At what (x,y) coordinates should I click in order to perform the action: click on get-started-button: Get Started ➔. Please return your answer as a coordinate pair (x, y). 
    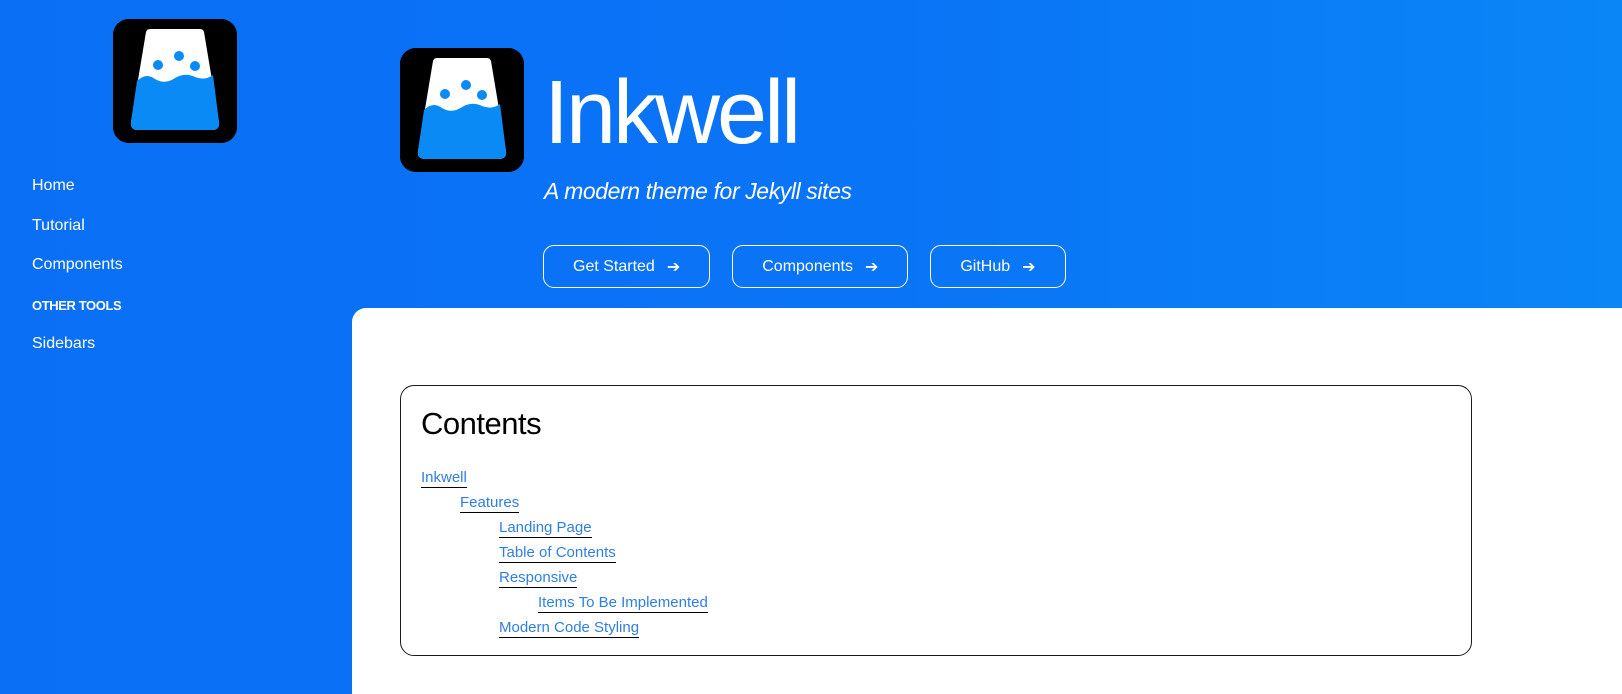
    Looking at the image, I should click on (627, 266).